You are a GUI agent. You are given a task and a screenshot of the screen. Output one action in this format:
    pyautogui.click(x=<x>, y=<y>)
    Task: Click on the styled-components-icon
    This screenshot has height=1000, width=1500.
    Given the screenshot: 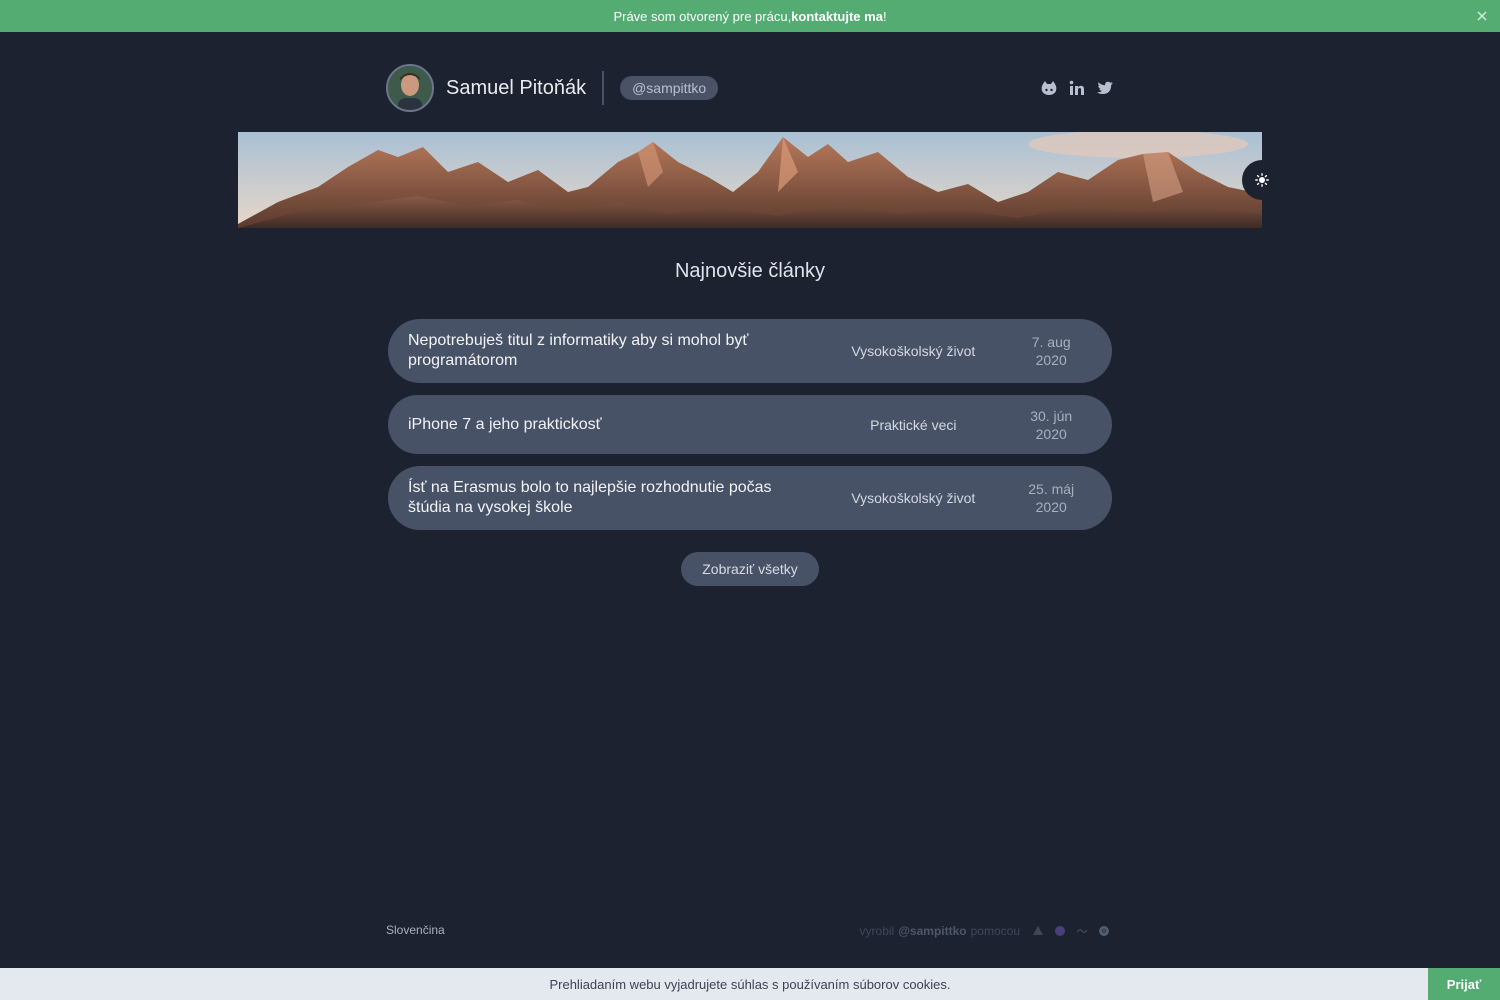 What is the action you would take?
    pyautogui.click(x=1082, y=931)
    